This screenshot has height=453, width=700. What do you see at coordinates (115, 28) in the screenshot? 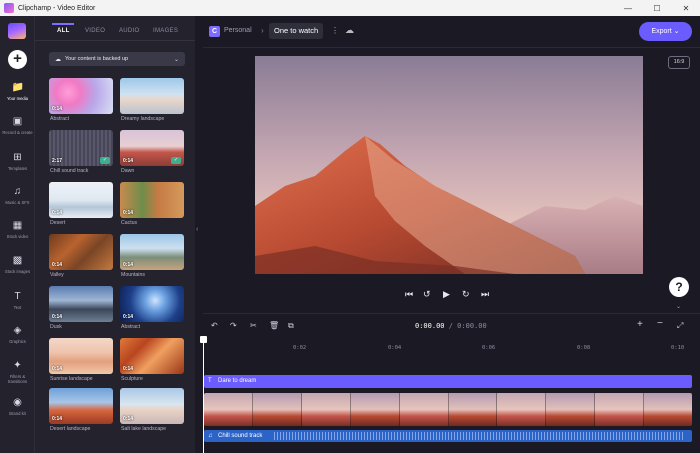
I see `media-tabs: ALL VIDEO AUDIO IMAGES` at bounding box center [115, 28].